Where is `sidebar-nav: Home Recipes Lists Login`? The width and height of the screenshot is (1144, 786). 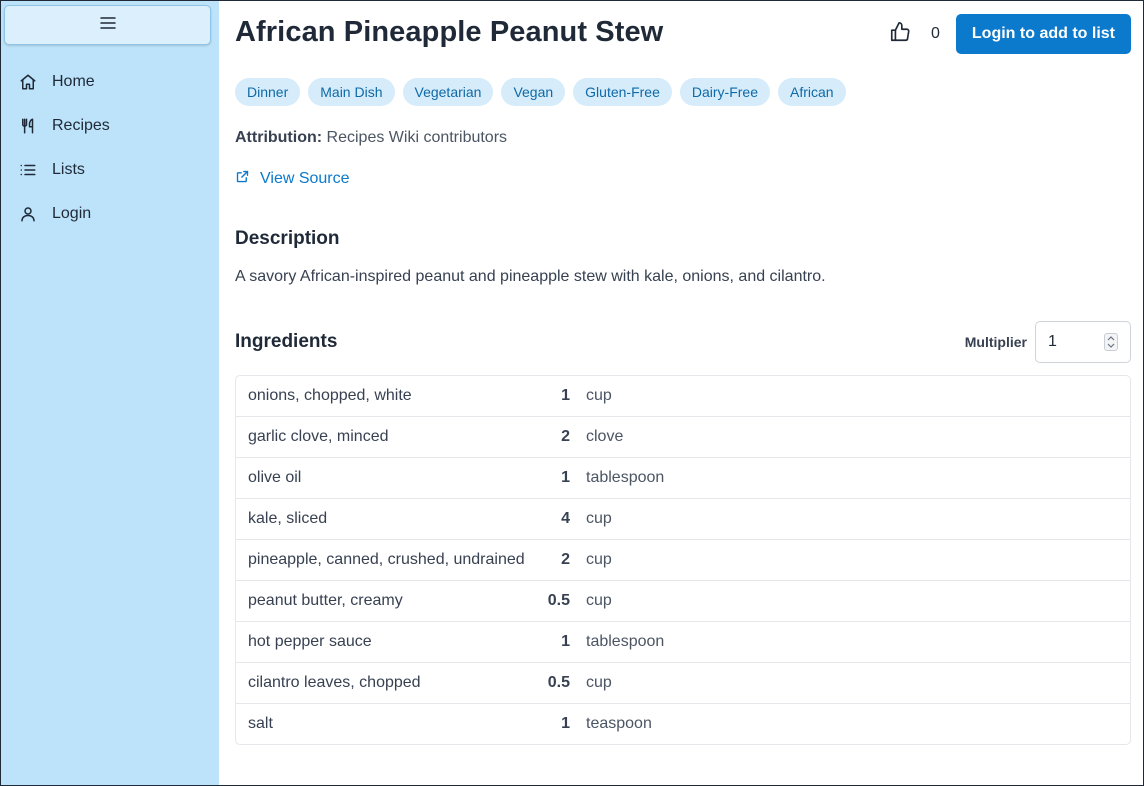 sidebar-nav: Home Recipes Lists Login is located at coordinates (108, 148).